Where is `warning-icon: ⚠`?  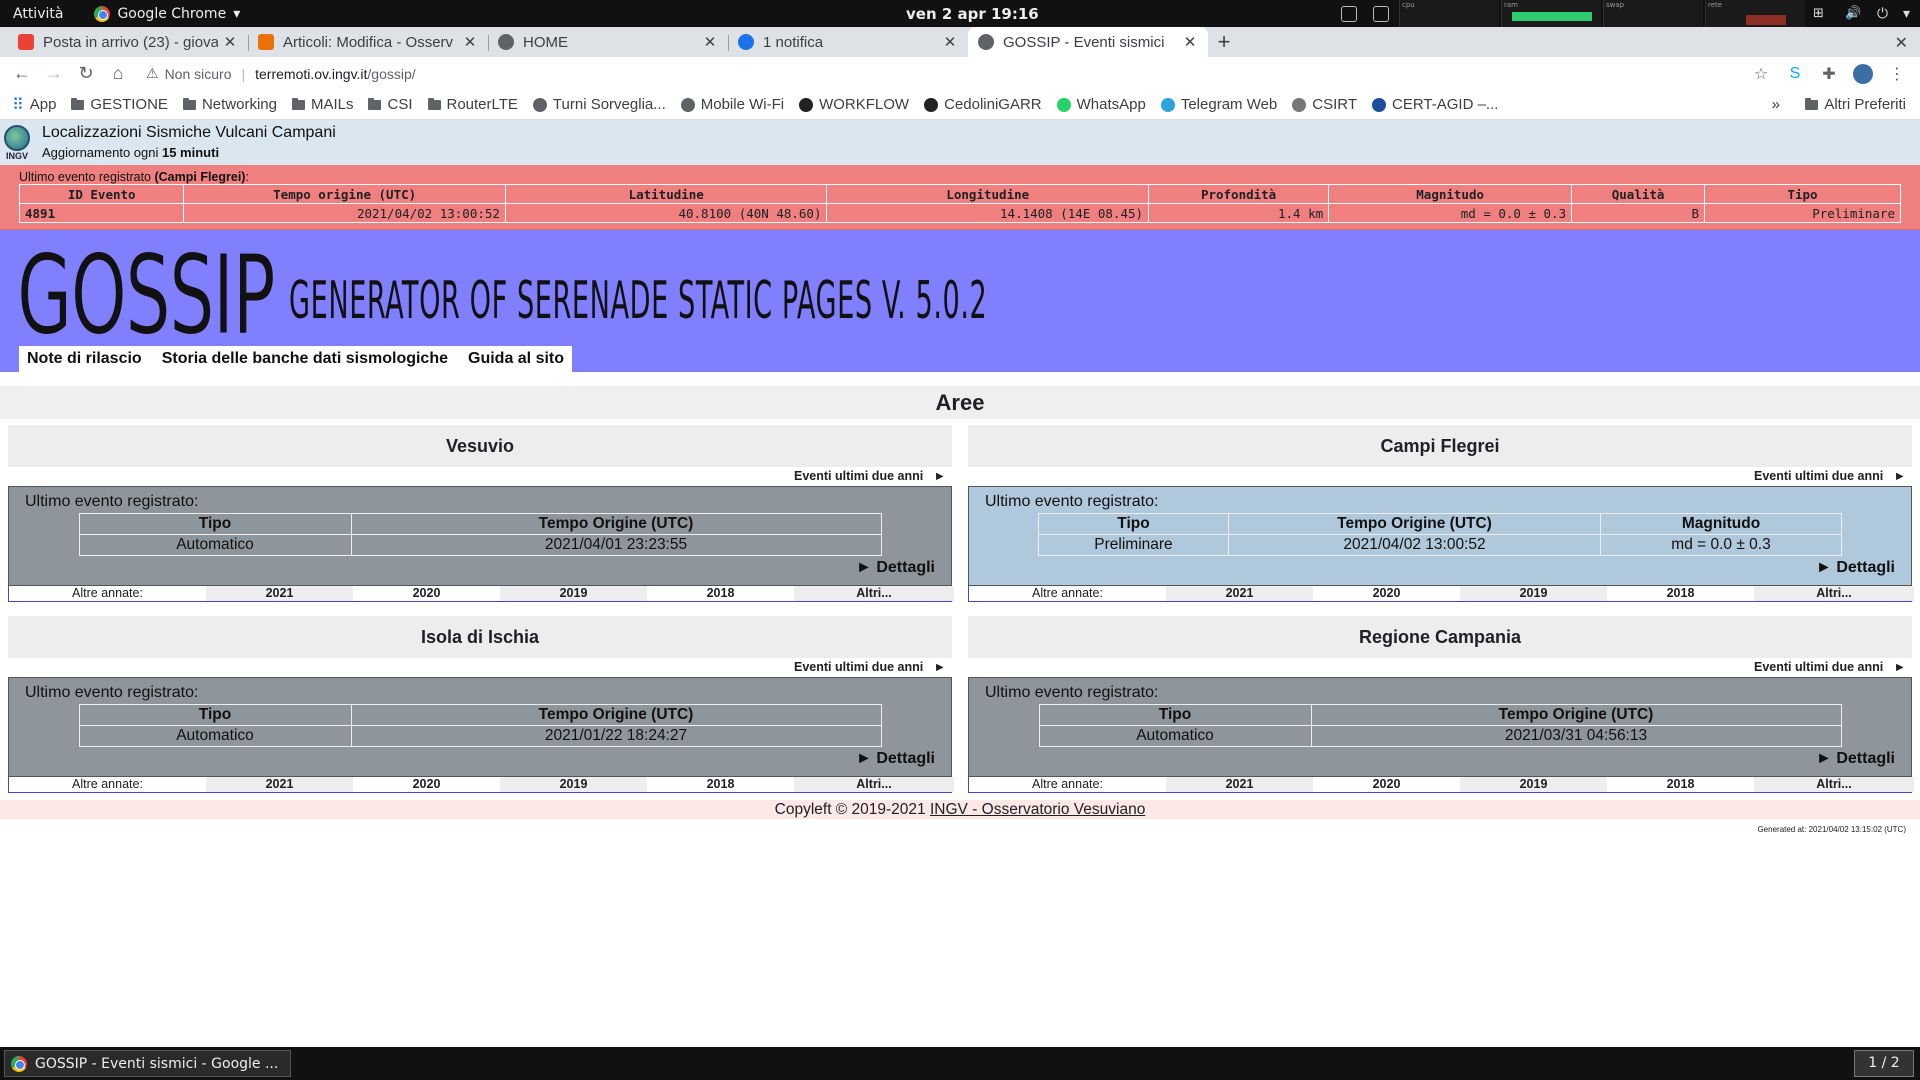 warning-icon: ⚠ is located at coordinates (152, 73).